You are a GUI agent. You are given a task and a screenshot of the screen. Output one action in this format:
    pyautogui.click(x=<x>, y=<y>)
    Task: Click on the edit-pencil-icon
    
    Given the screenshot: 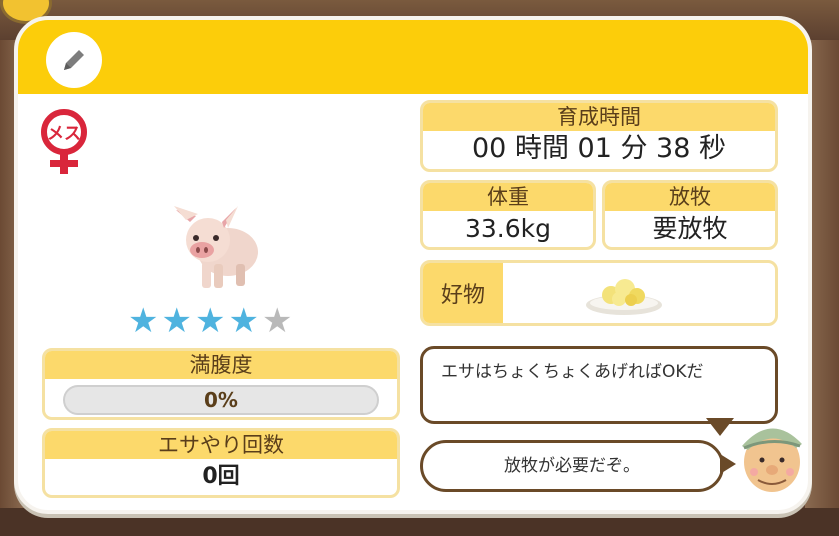 What is the action you would take?
    pyautogui.click(x=74, y=60)
    